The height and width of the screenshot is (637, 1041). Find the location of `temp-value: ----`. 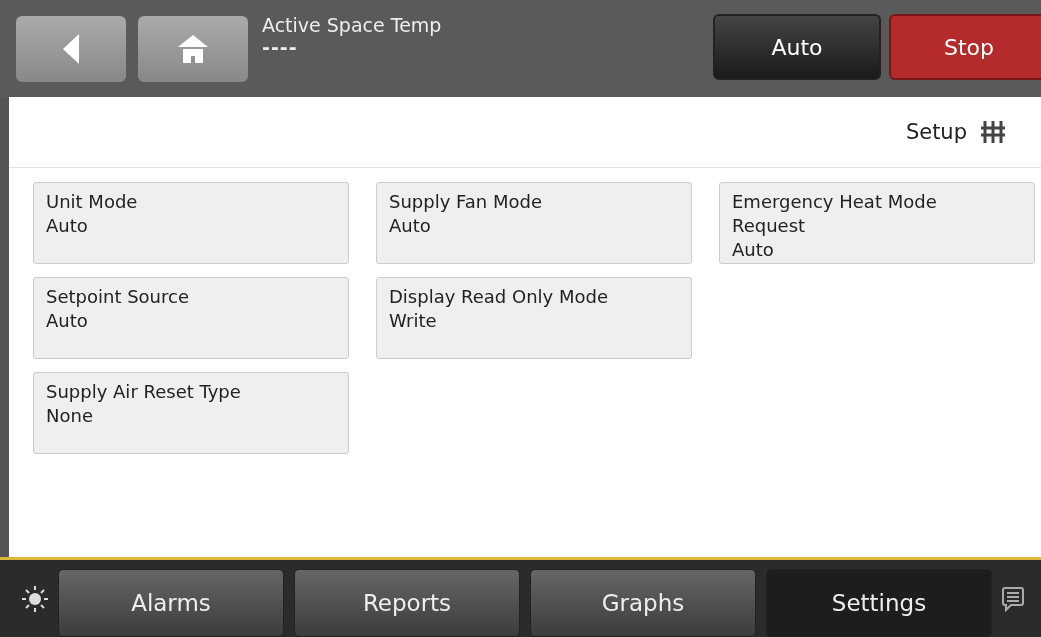

temp-value: ---- is located at coordinates (280, 47).